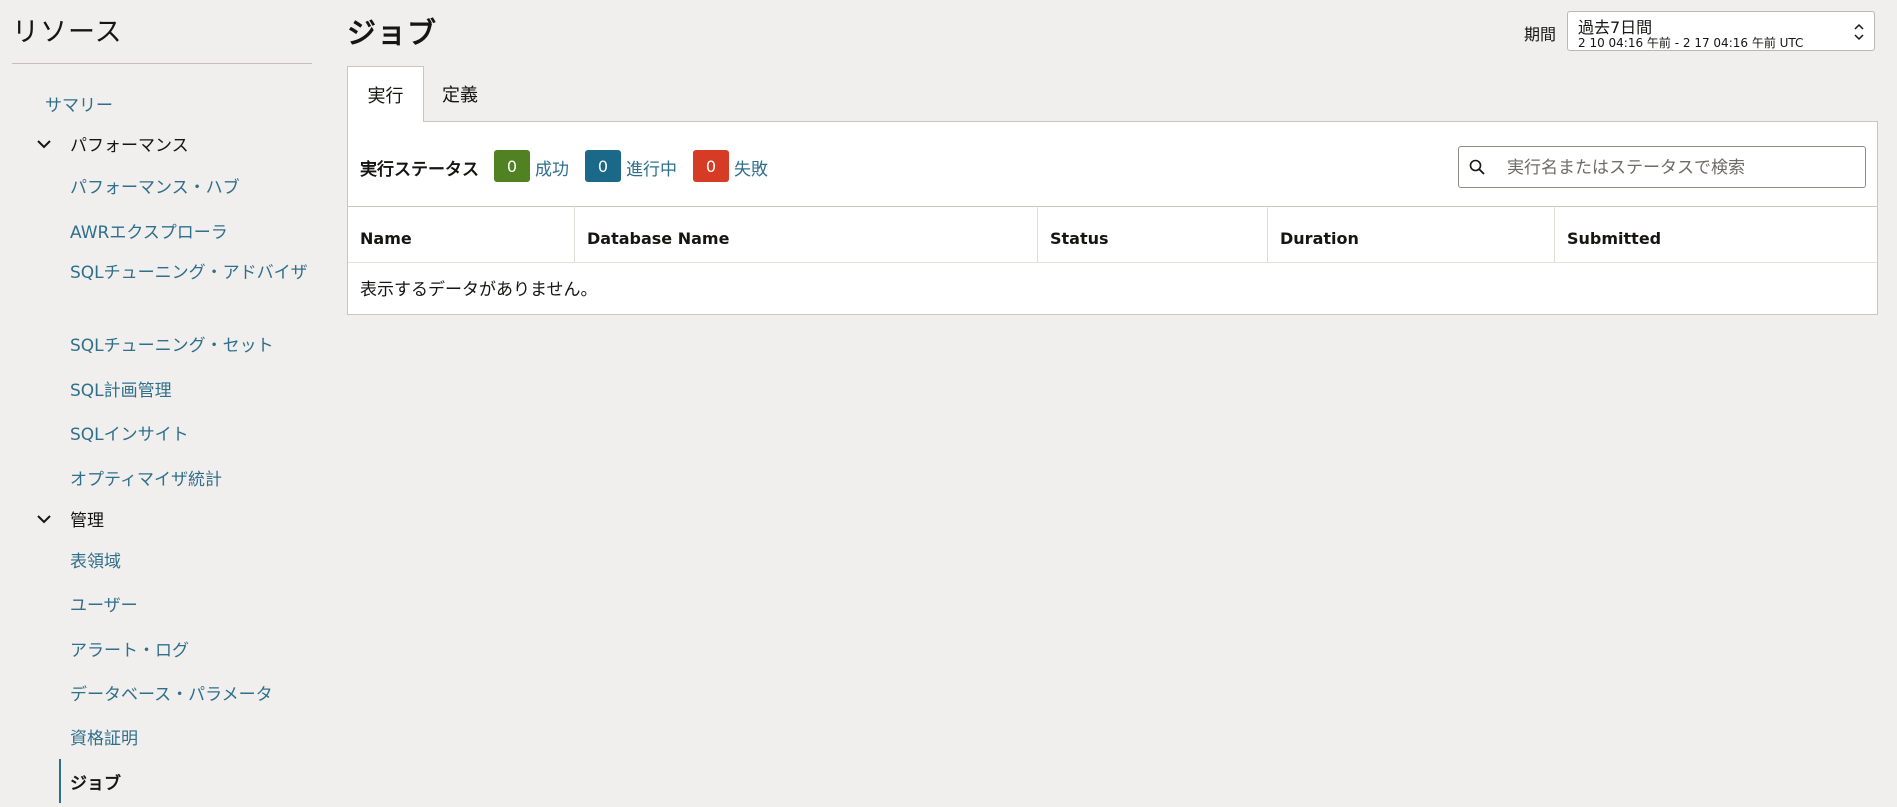  I want to click on succeeded-filter-link: 成功, so click(552, 167).